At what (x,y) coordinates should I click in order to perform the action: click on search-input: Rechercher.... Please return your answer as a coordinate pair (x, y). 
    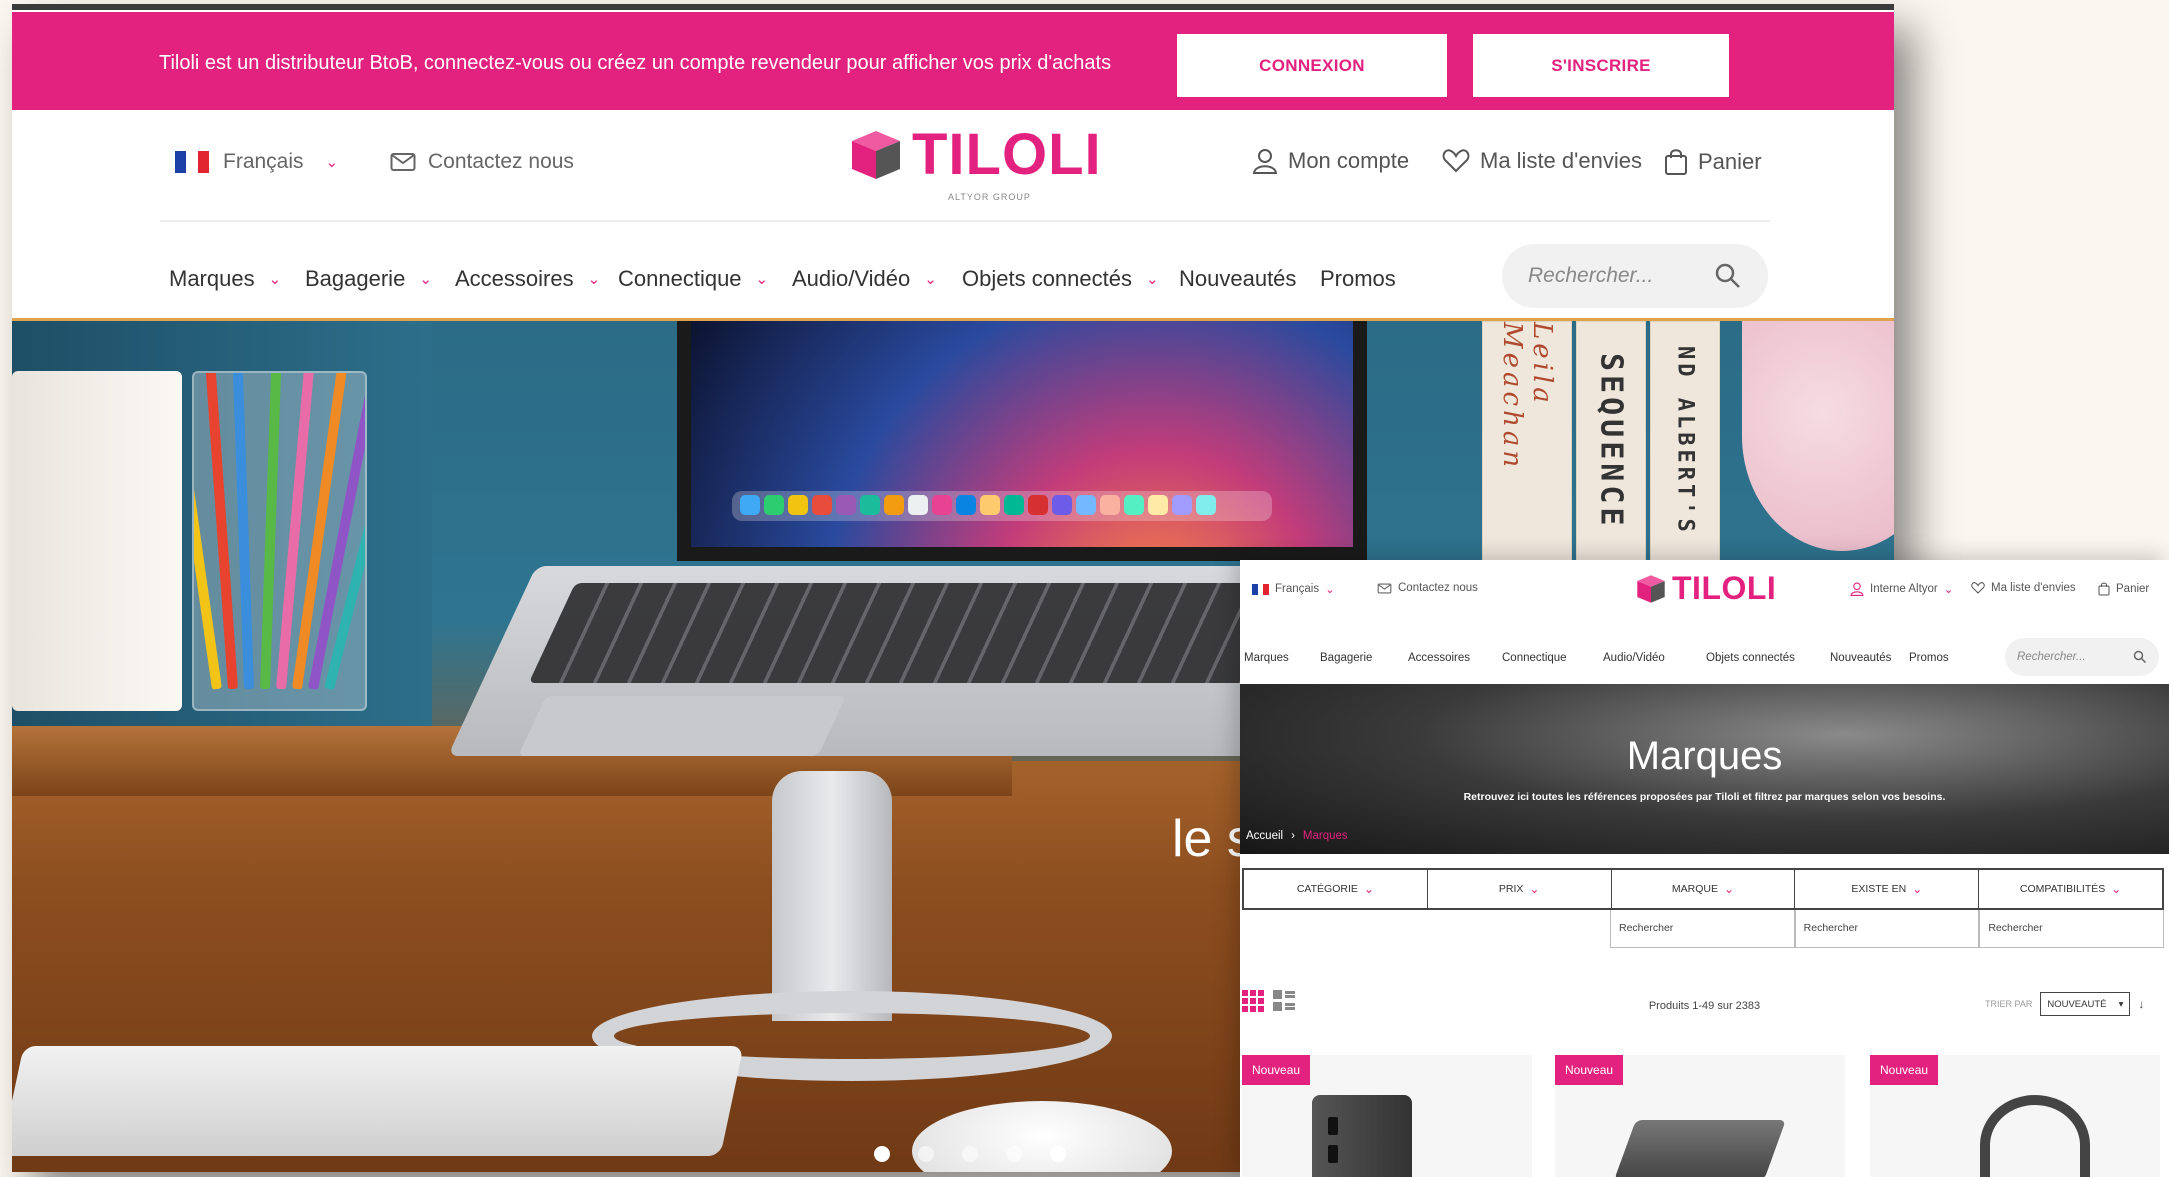
    Looking at the image, I should click on (1590, 276).